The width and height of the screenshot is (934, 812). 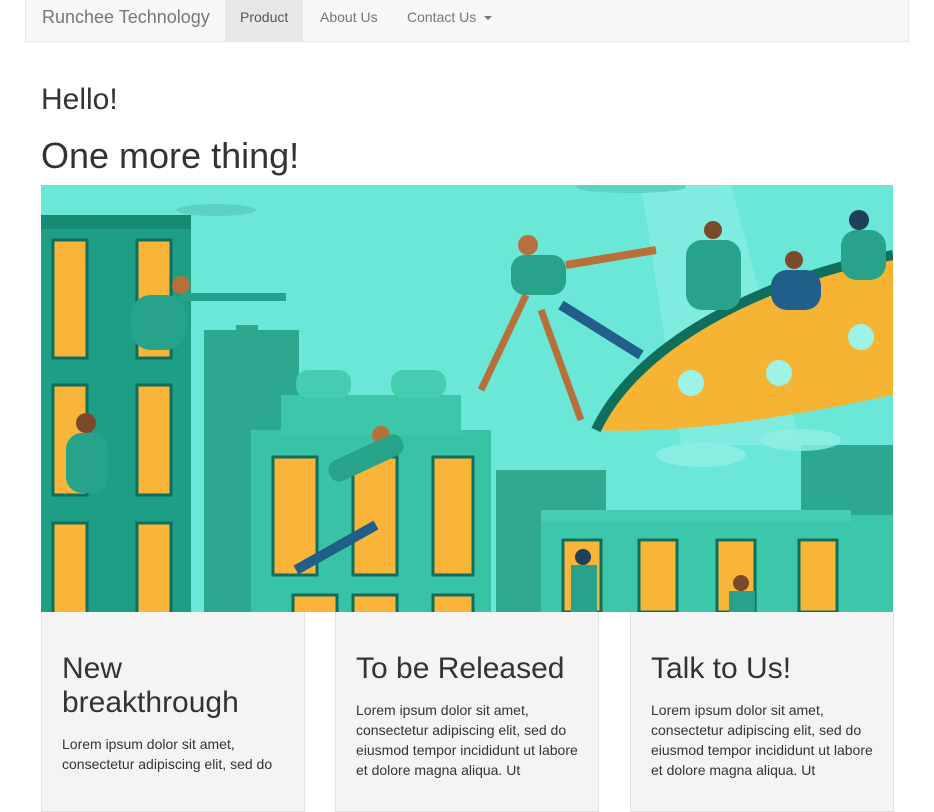 I want to click on card-title: Talk to Us!, so click(x=721, y=668).